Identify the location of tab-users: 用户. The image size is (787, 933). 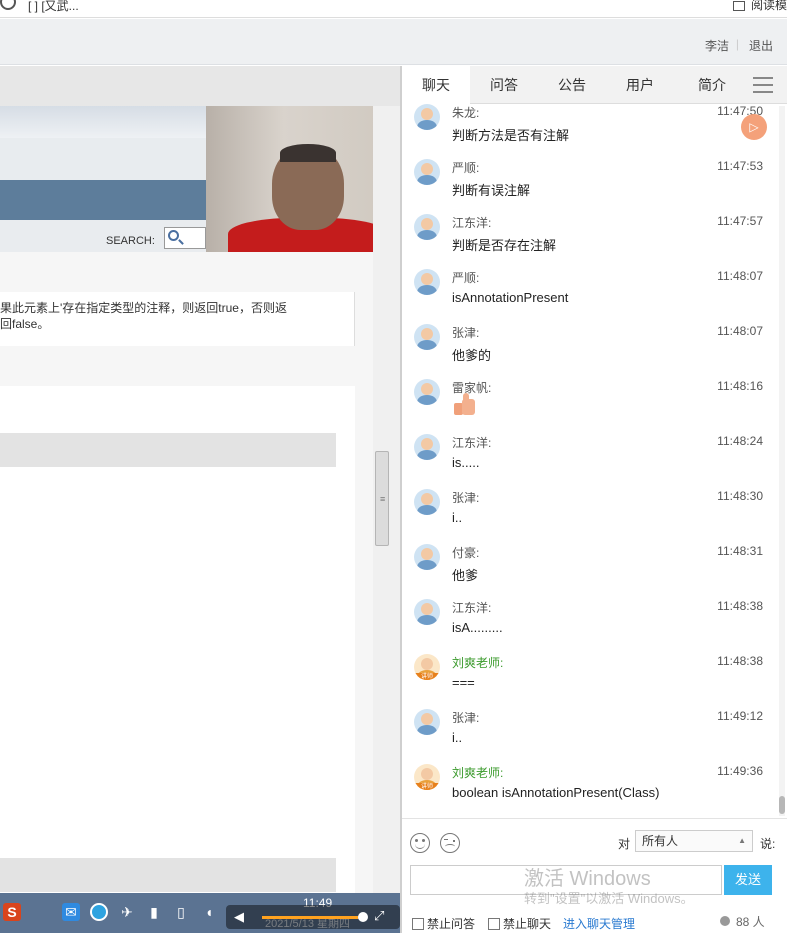
(640, 85).